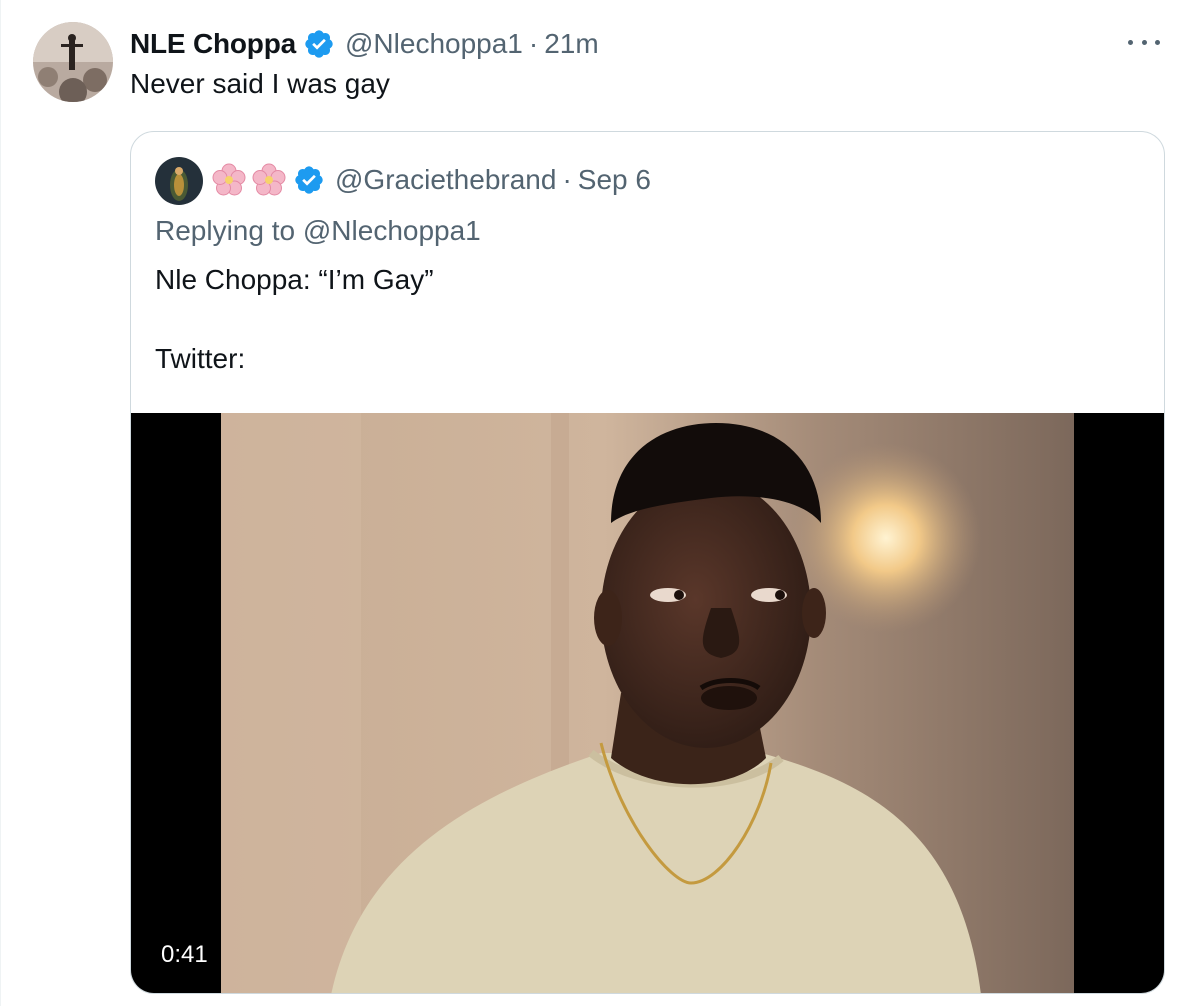 This screenshot has width=1180, height=1006. What do you see at coordinates (179, 181) in the screenshot?
I see `quoted-author-avatar` at bounding box center [179, 181].